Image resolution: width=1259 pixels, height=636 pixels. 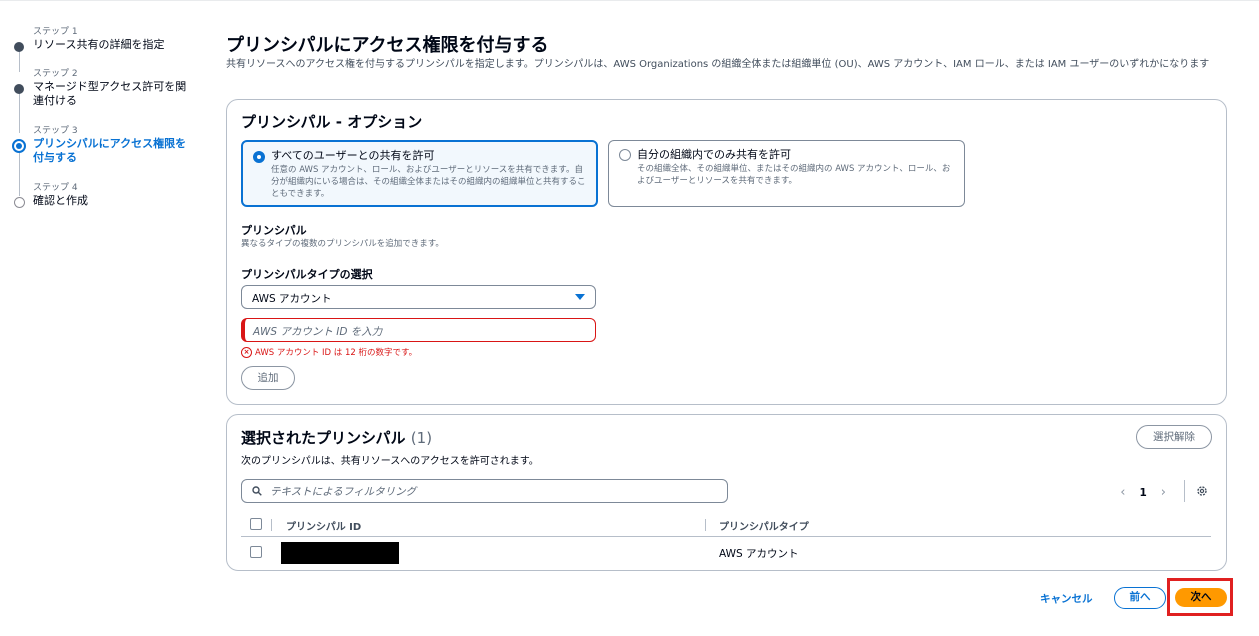 I want to click on step-number: ステップ 4, so click(x=55, y=188).